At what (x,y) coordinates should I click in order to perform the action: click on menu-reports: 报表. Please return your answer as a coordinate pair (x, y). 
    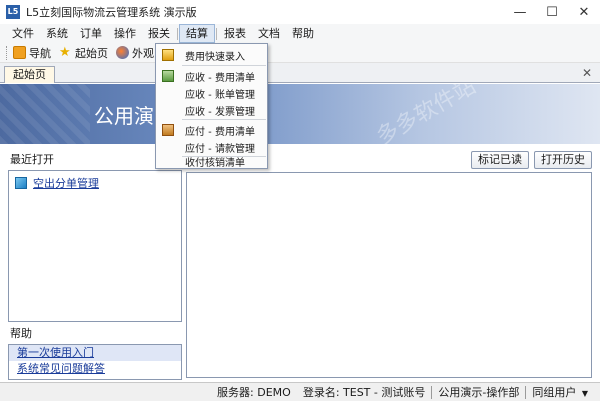
    Looking at the image, I should click on (235, 33).